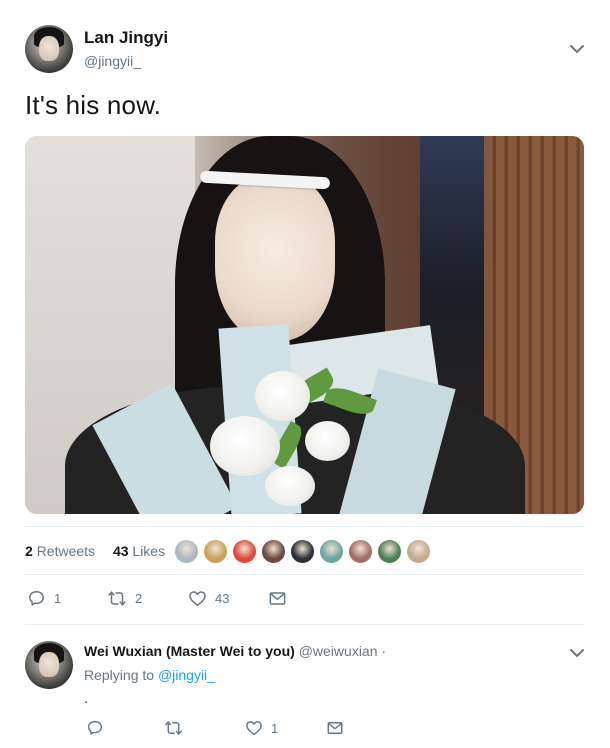  What do you see at coordinates (275, 728) in the screenshot?
I see `like-count: 1` at bounding box center [275, 728].